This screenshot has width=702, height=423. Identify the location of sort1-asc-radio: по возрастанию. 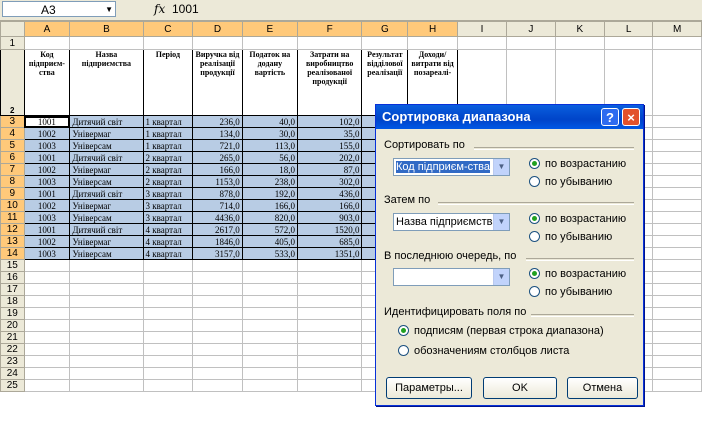
(577, 164).